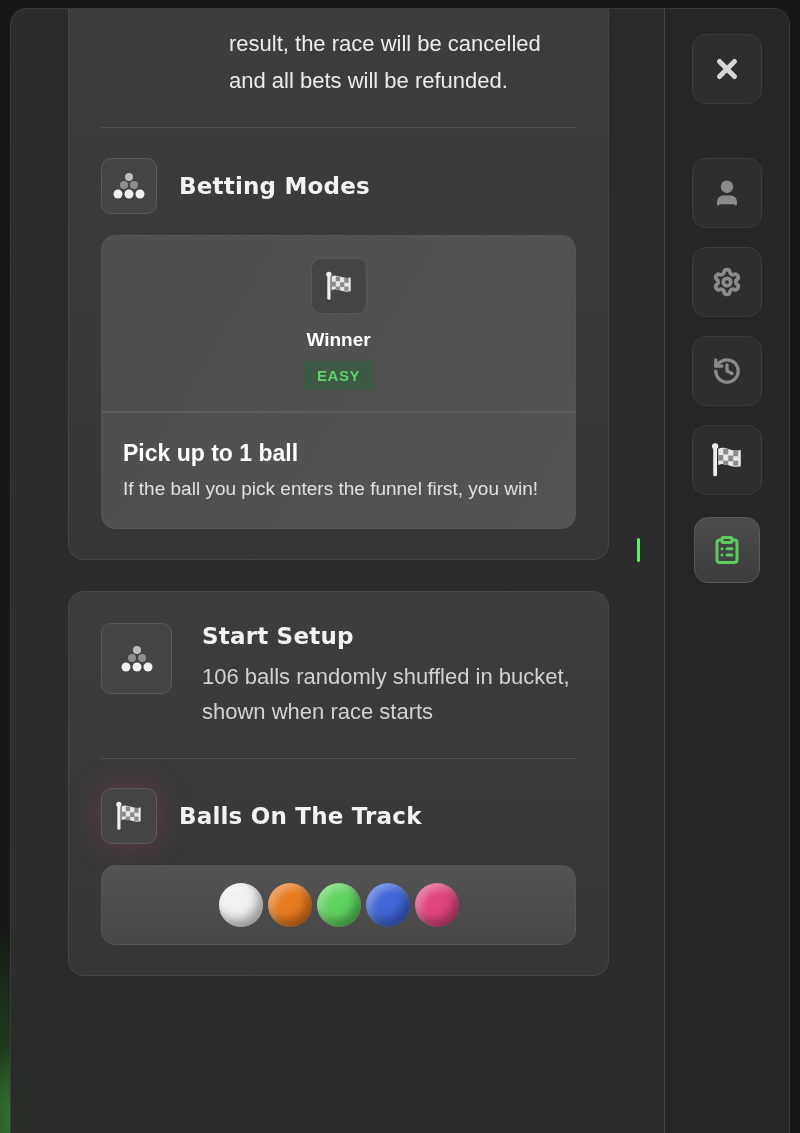 This screenshot has height=1133, width=800. I want to click on history-icon, so click(727, 371).